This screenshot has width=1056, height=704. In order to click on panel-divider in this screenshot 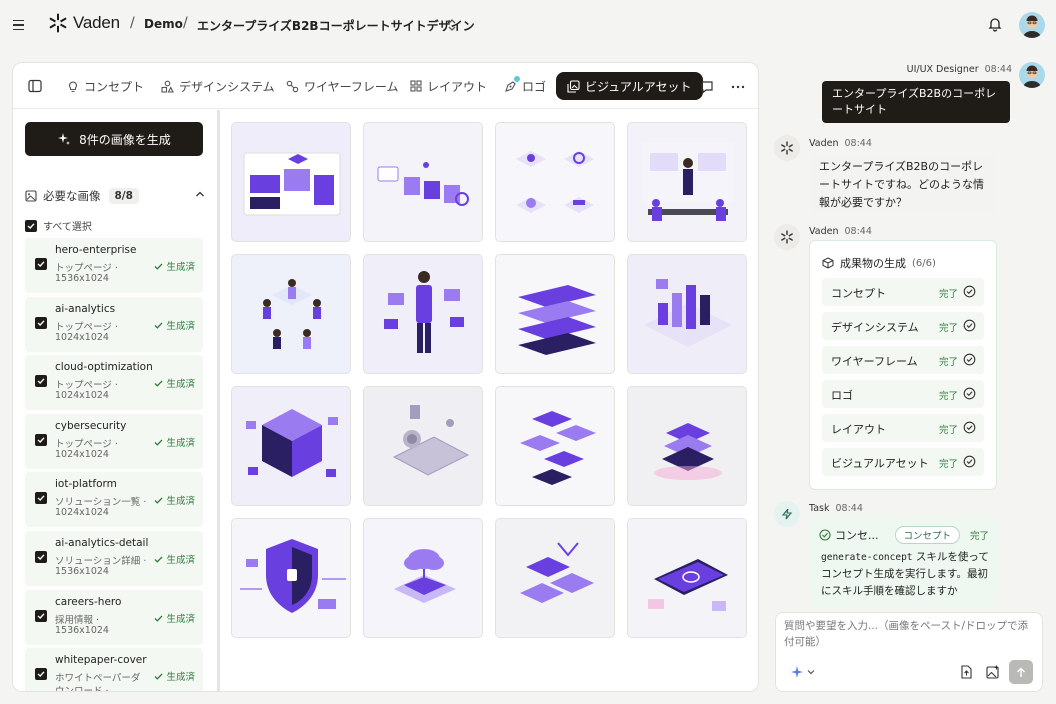, I will do `click(218, 400)`.